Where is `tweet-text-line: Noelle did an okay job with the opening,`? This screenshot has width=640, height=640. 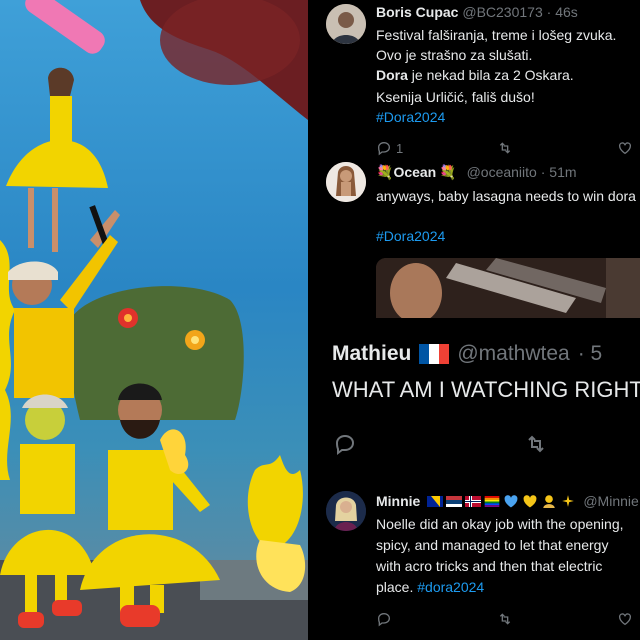
tweet-text-line: Noelle did an okay job with the opening, is located at coordinates (500, 524).